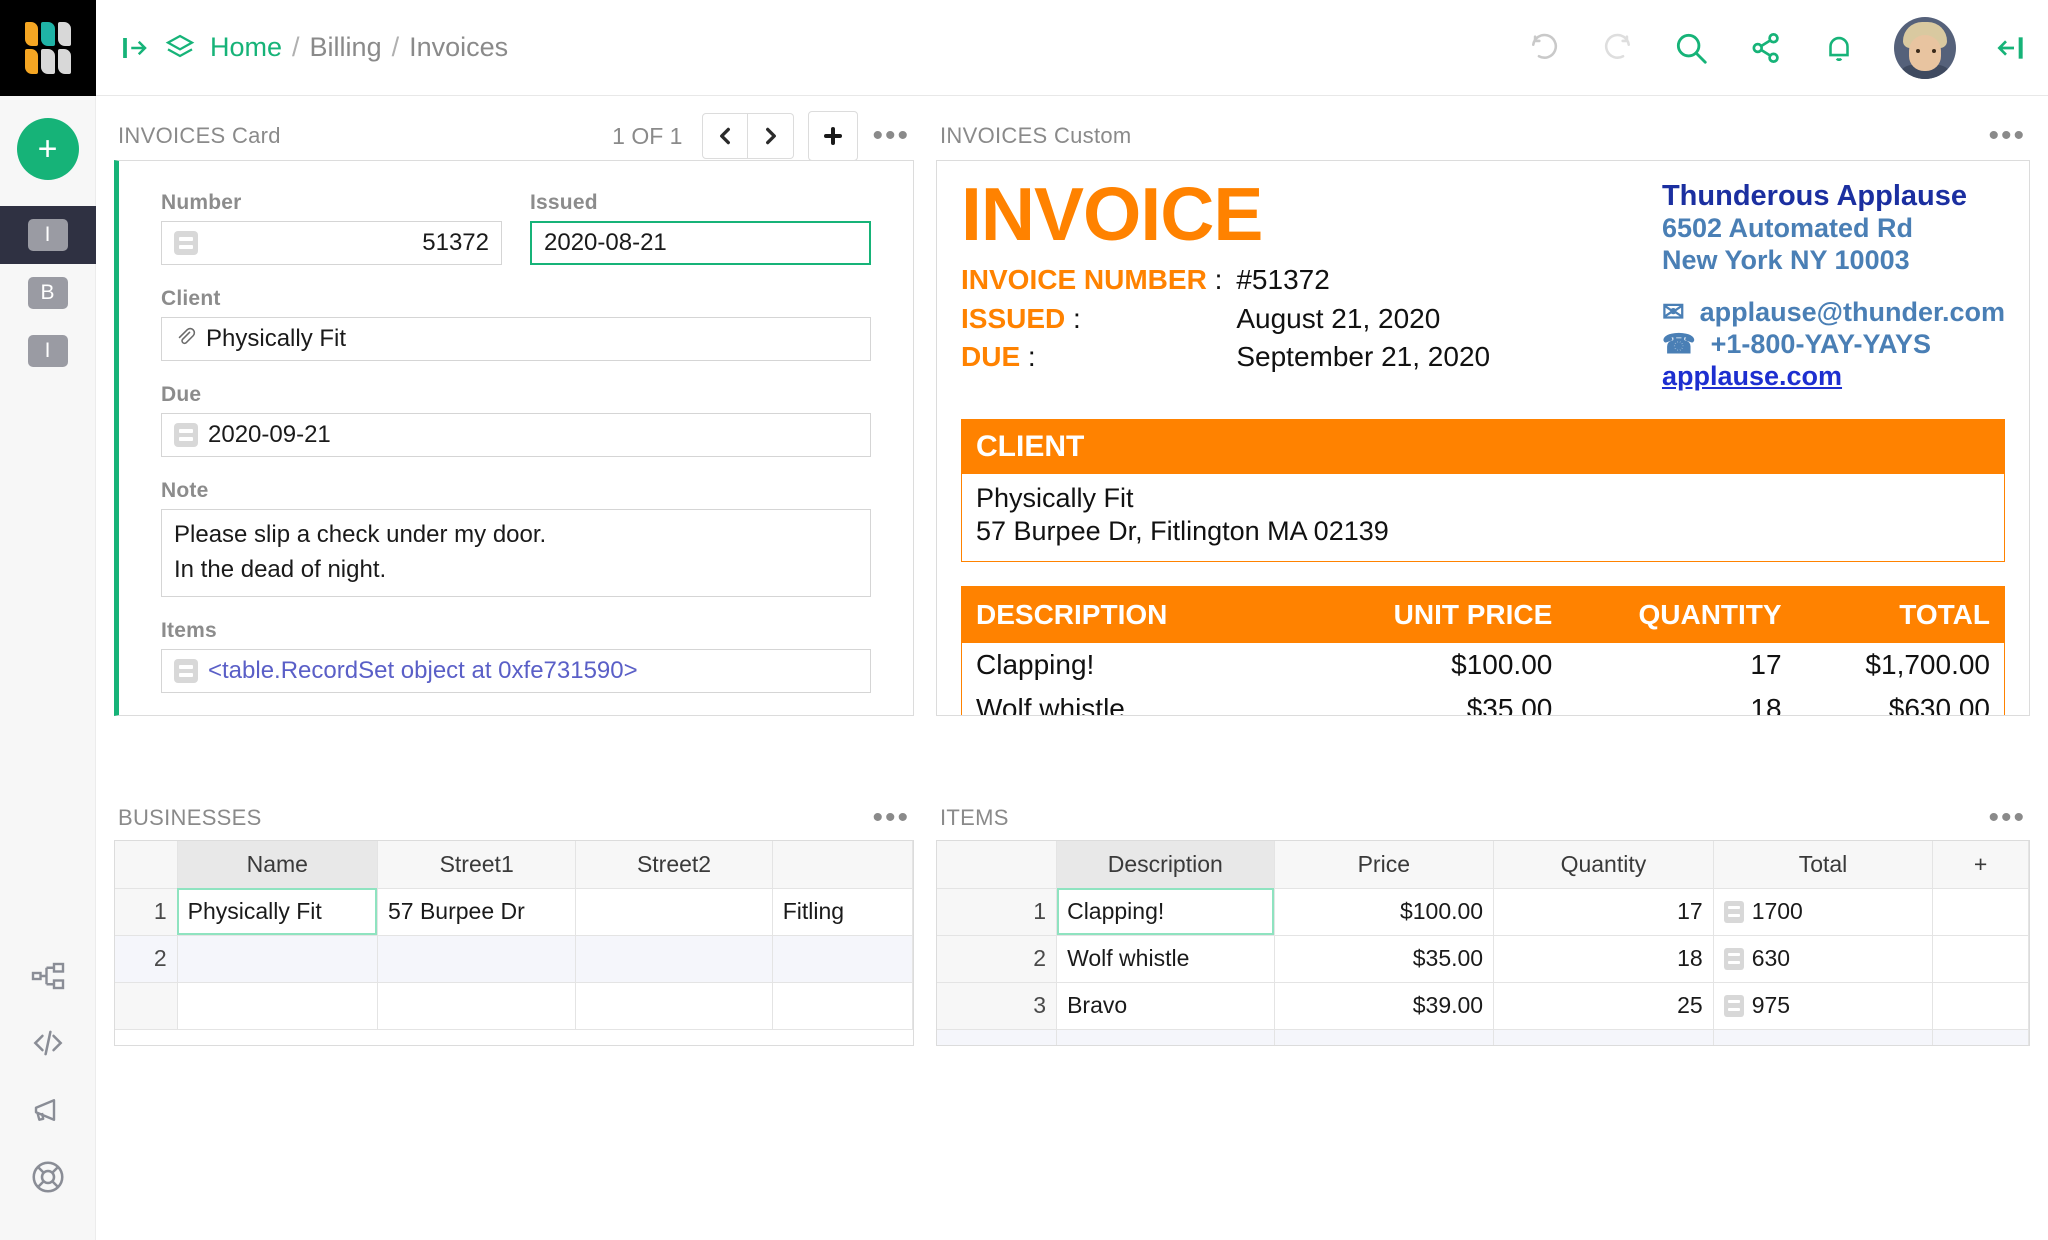 The height and width of the screenshot is (1240, 2048). What do you see at coordinates (1823, 1006) in the screenshot?
I see `items-cell-total: 975` at bounding box center [1823, 1006].